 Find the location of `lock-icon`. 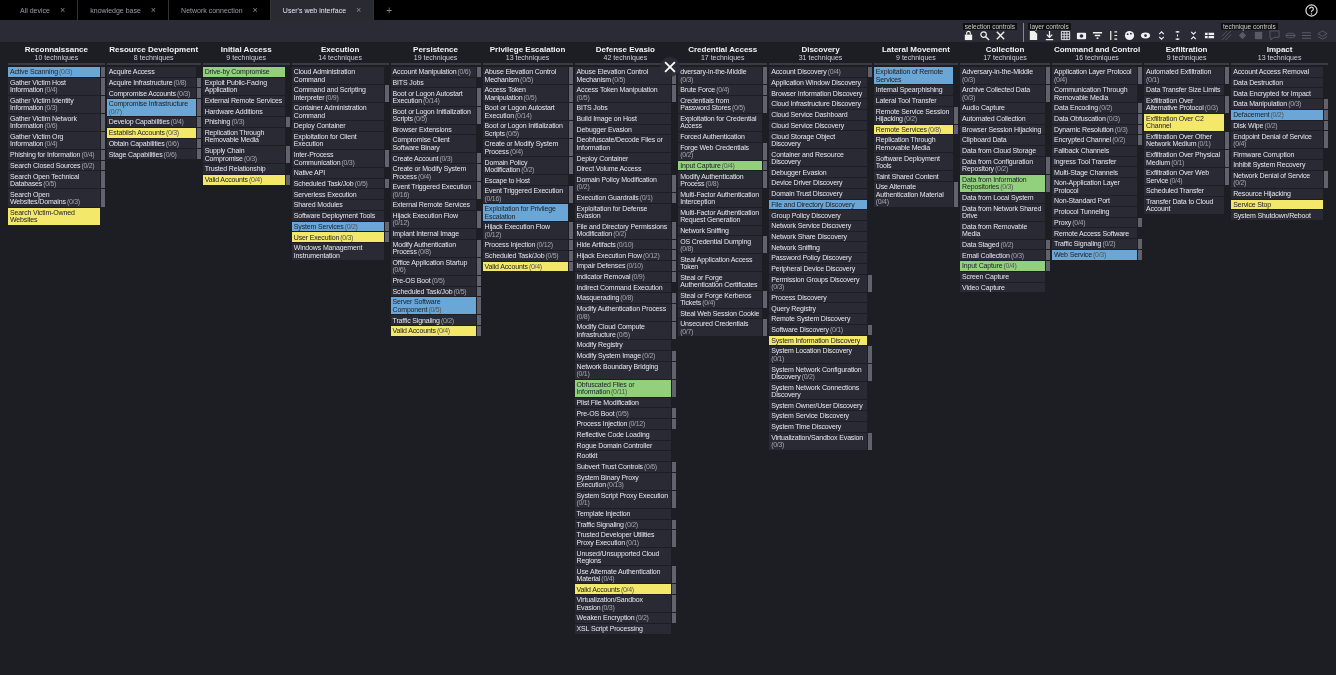

lock-icon is located at coordinates (968, 35).